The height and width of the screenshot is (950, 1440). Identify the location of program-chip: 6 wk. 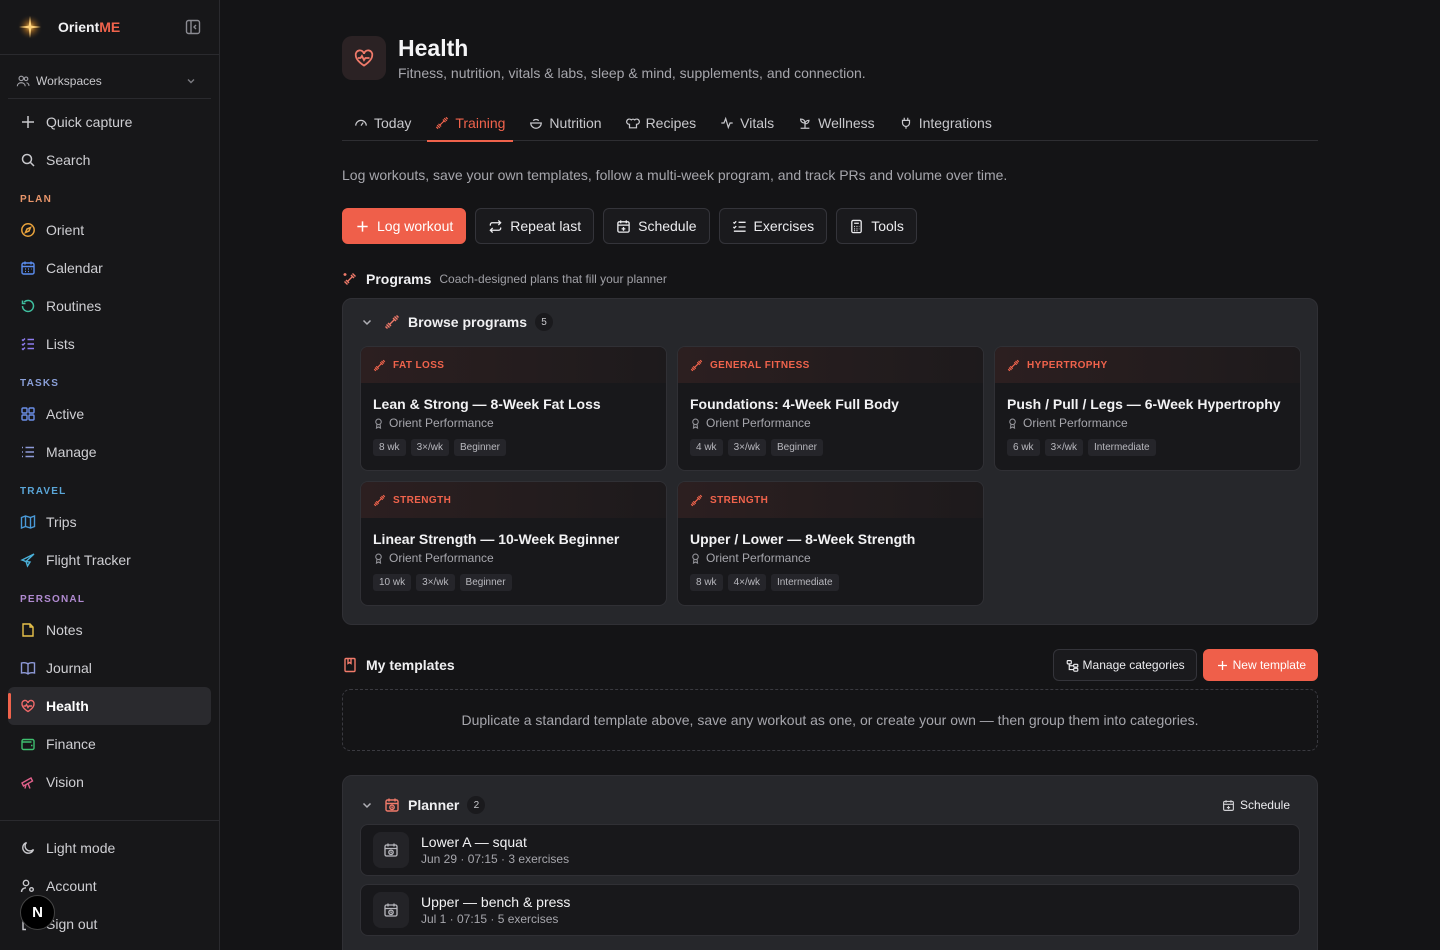
(1023, 447).